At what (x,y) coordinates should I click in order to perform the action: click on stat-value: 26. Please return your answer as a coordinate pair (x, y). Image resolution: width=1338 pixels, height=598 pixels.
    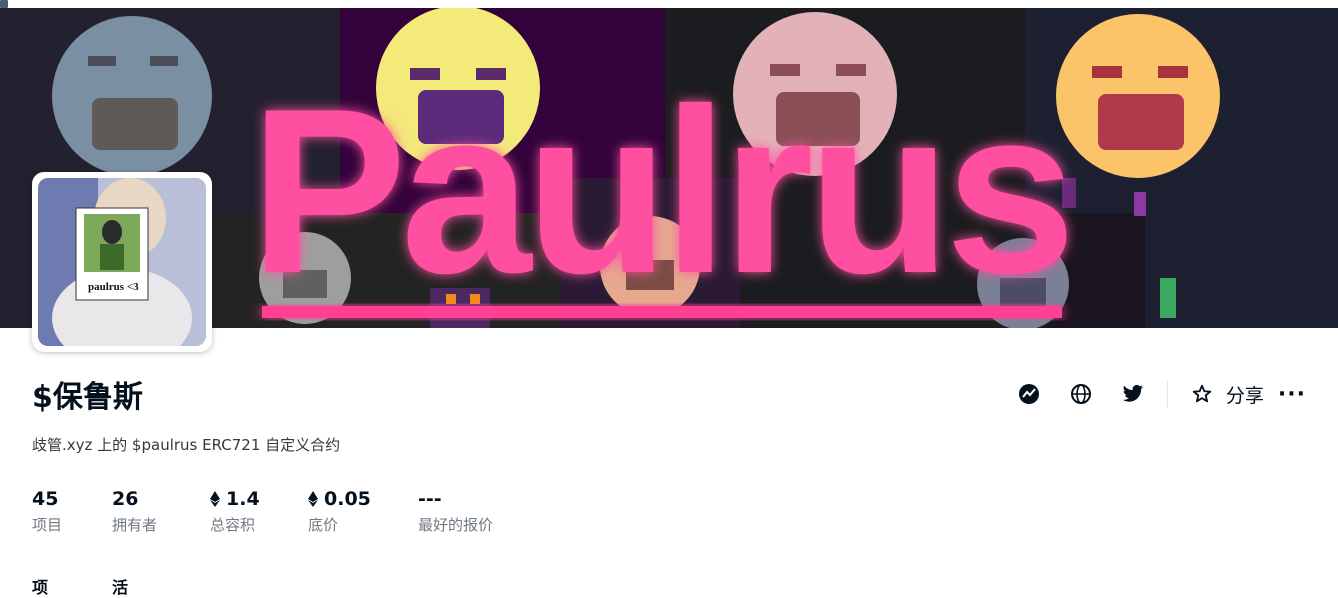
    Looking at the image, I should click on (125, 499).